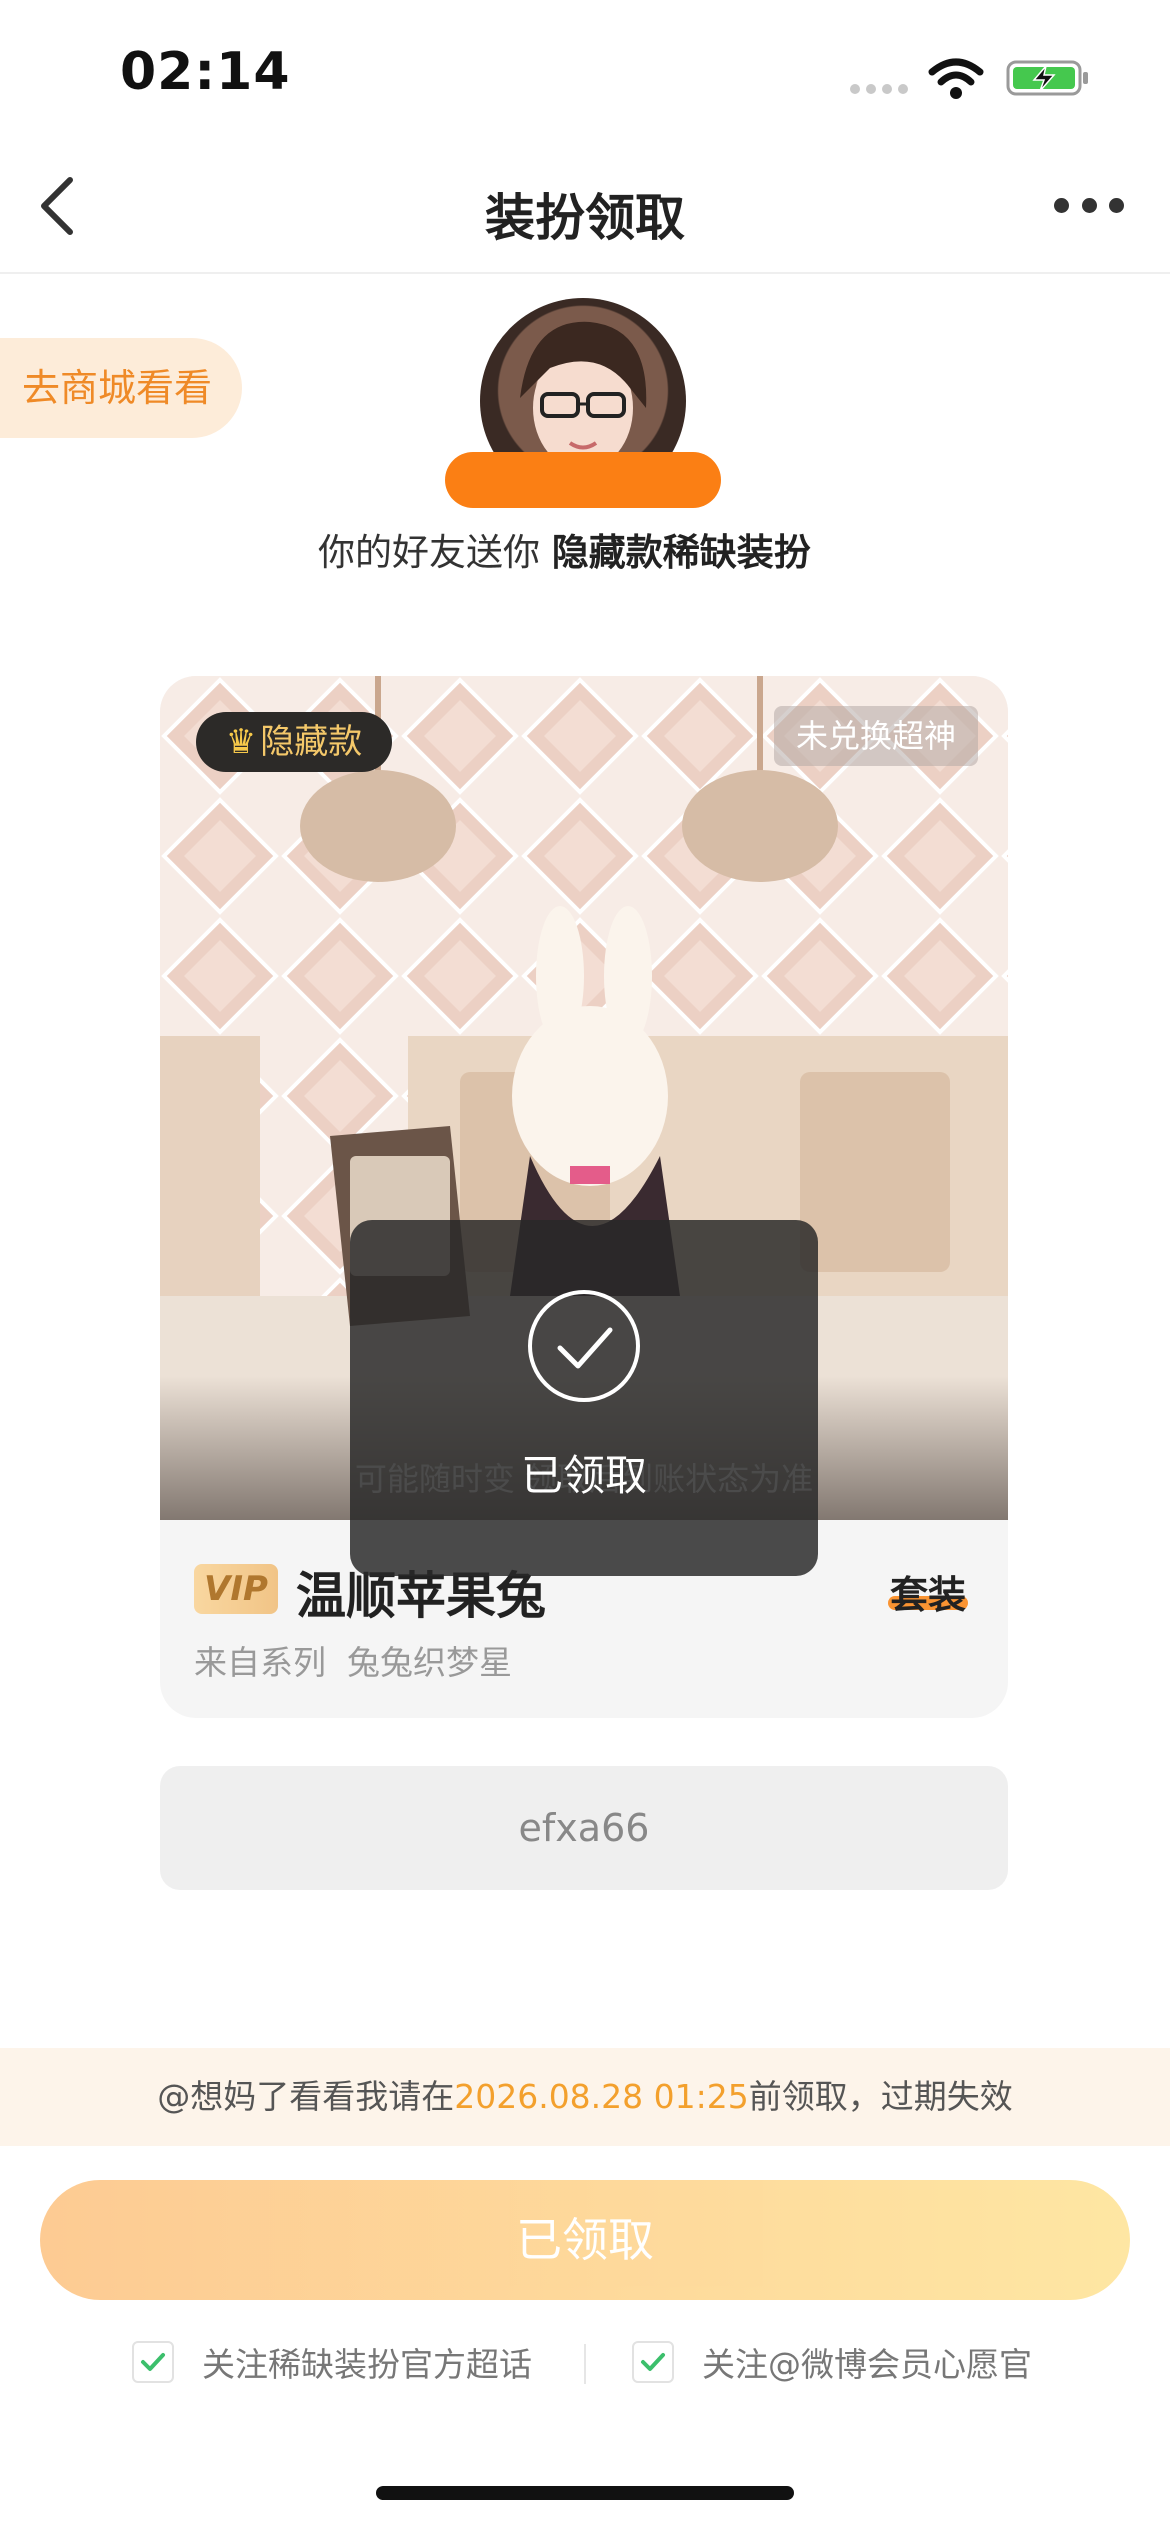  What do you see at coordinates (121, 388) in the screenshot?
I see `go-to-shop-button: 去商城看看` at bounding box center [121, 388].